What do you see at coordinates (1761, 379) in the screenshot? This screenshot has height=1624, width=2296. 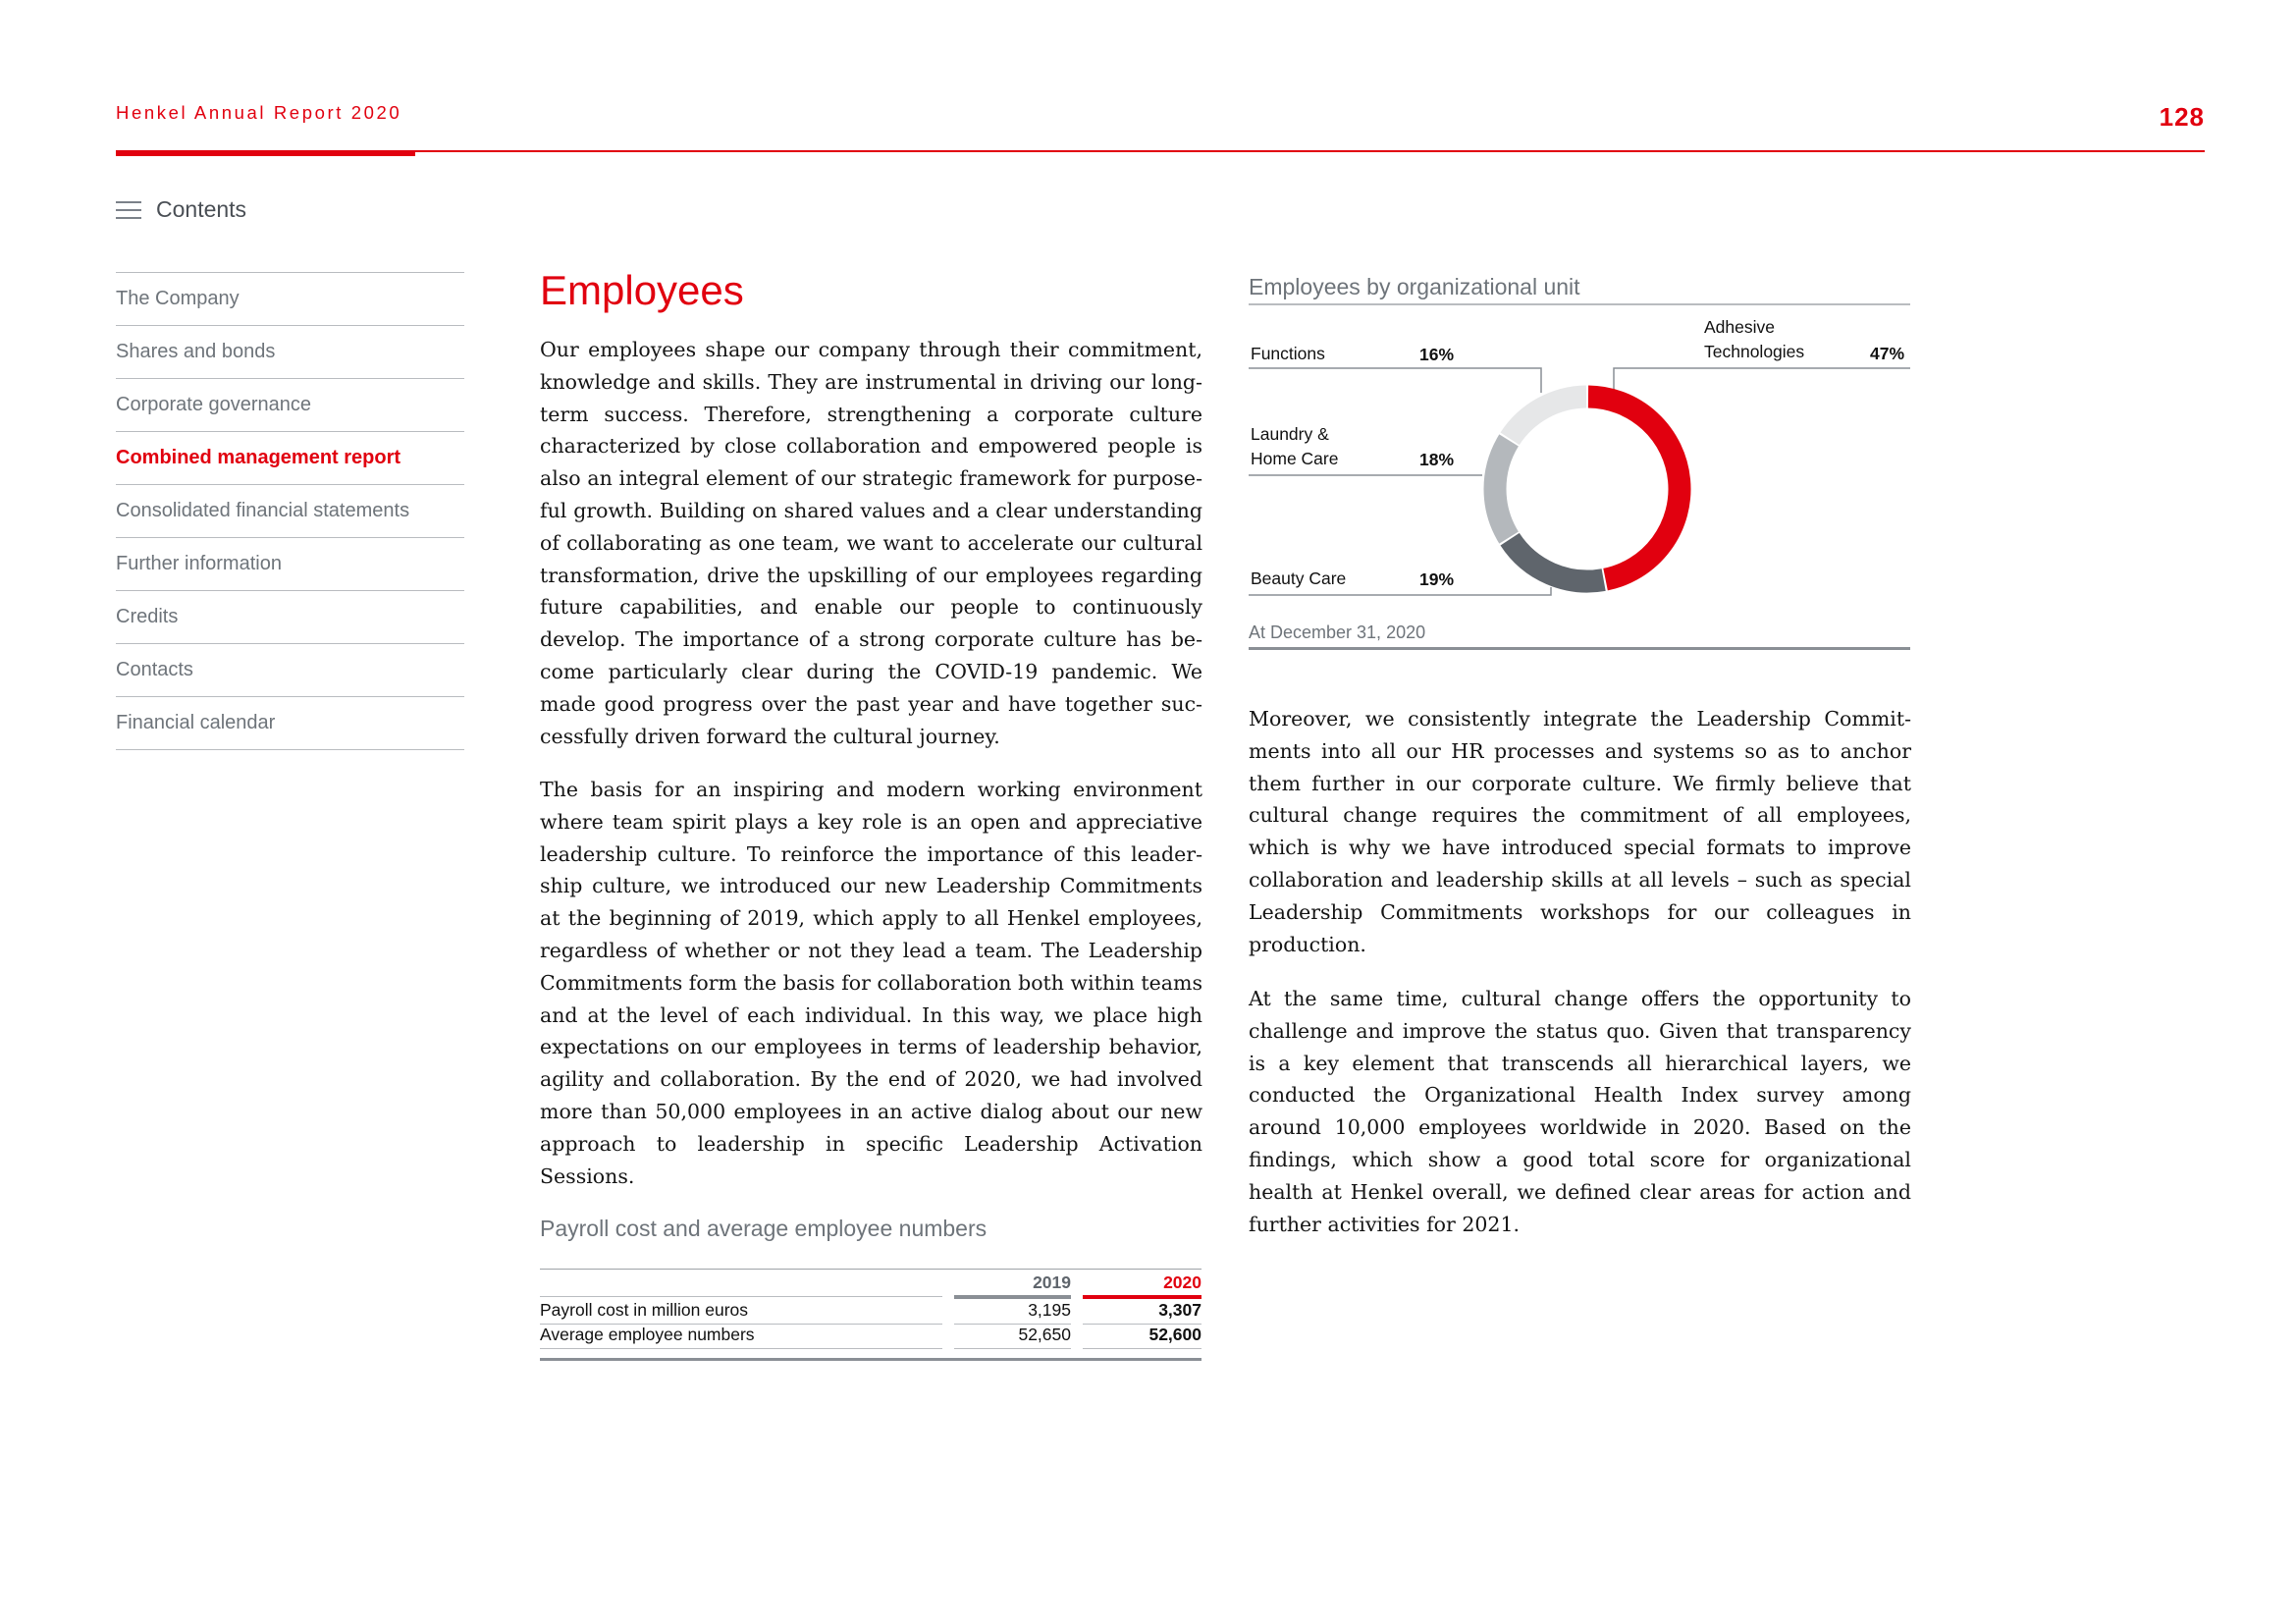 I see `leader-line-adhesive` at bounding box center [1761, 379].